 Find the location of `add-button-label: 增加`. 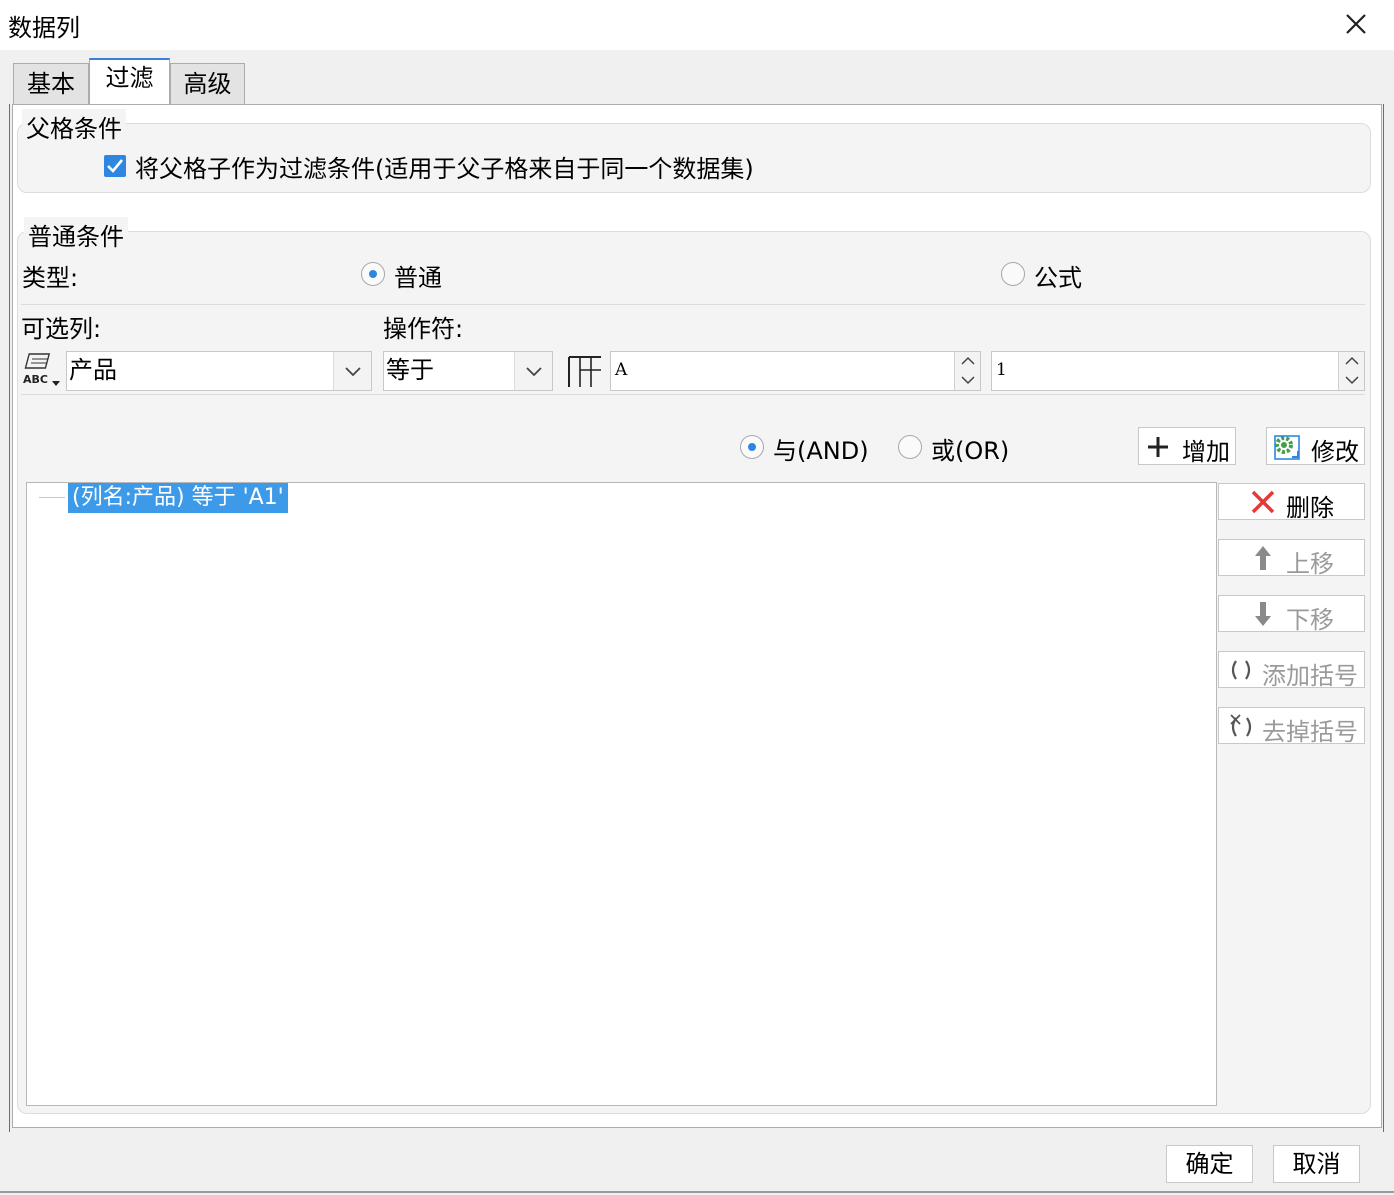

add-button-label: 增加 is located at coordinates (1206, 452).